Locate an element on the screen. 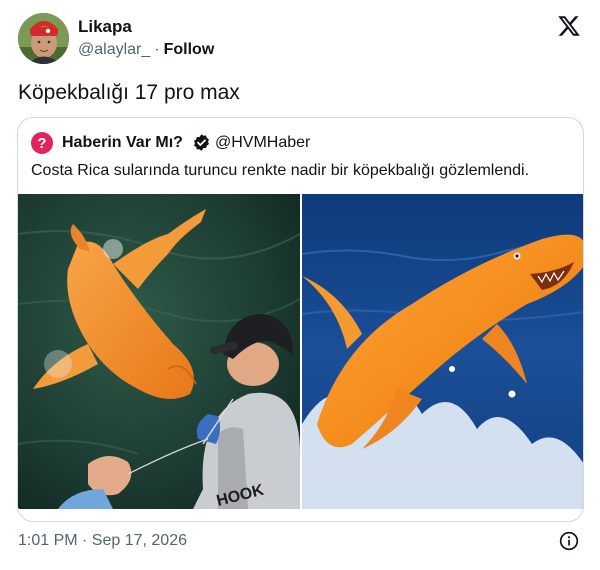 The width and height of the screenshot is (600, 570). author-meta: @alaylar_ · Follow is located at coordinates (146, 50).